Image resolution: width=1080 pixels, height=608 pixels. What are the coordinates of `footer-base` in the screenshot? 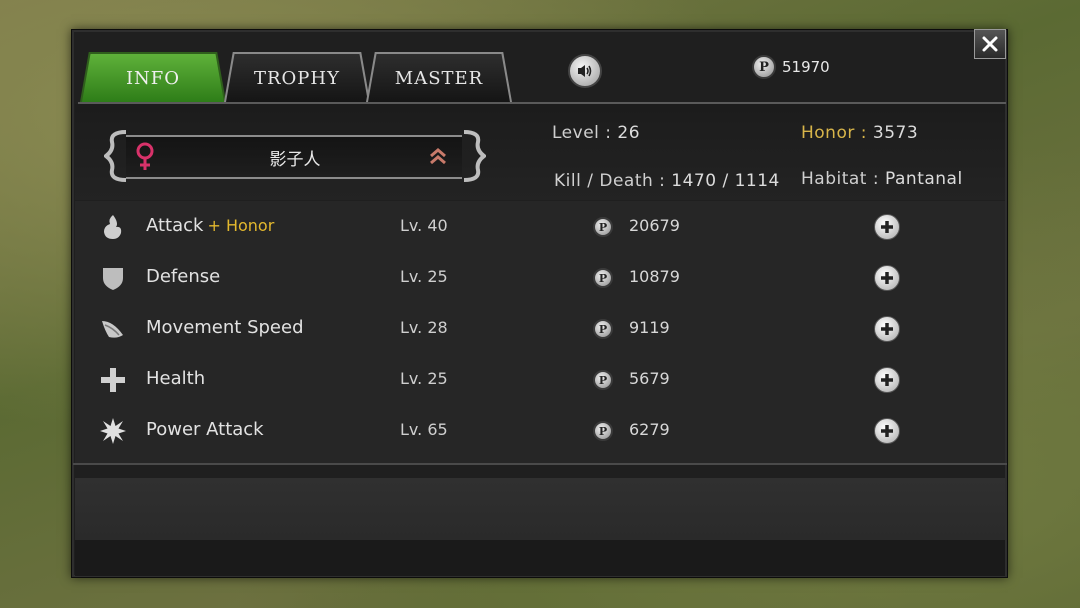 It's located at (540, 558).